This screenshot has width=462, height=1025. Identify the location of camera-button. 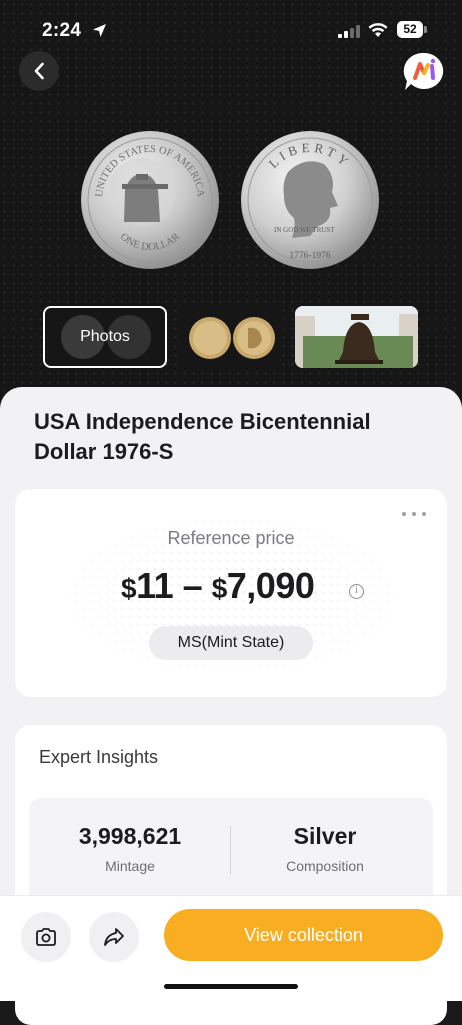
(46, 937).